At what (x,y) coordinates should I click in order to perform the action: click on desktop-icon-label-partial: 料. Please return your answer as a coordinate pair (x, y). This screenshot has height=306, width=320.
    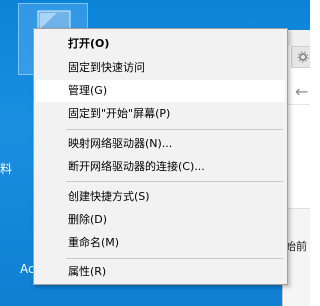
    Looking at the image, I should click on (6, 168).